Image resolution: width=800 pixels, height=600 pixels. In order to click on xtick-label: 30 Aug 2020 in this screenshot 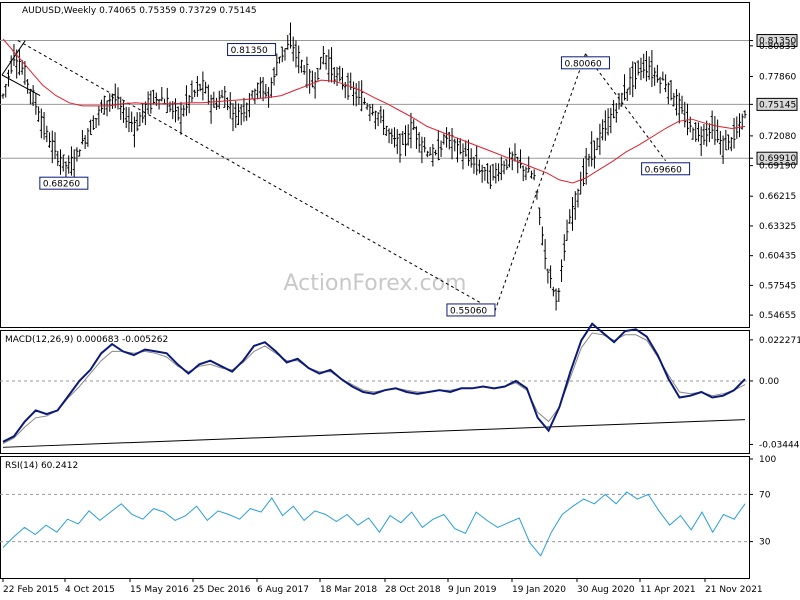, I will do `click(606, 590)`.